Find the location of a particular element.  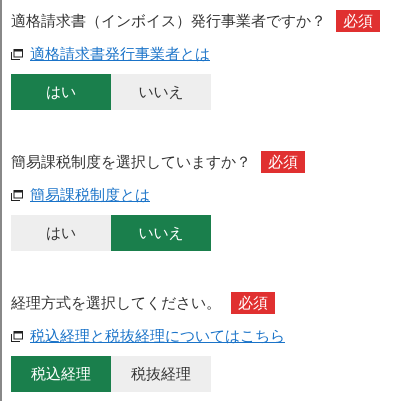

option-button: 税込経理 is located at coordinates (61, 374).